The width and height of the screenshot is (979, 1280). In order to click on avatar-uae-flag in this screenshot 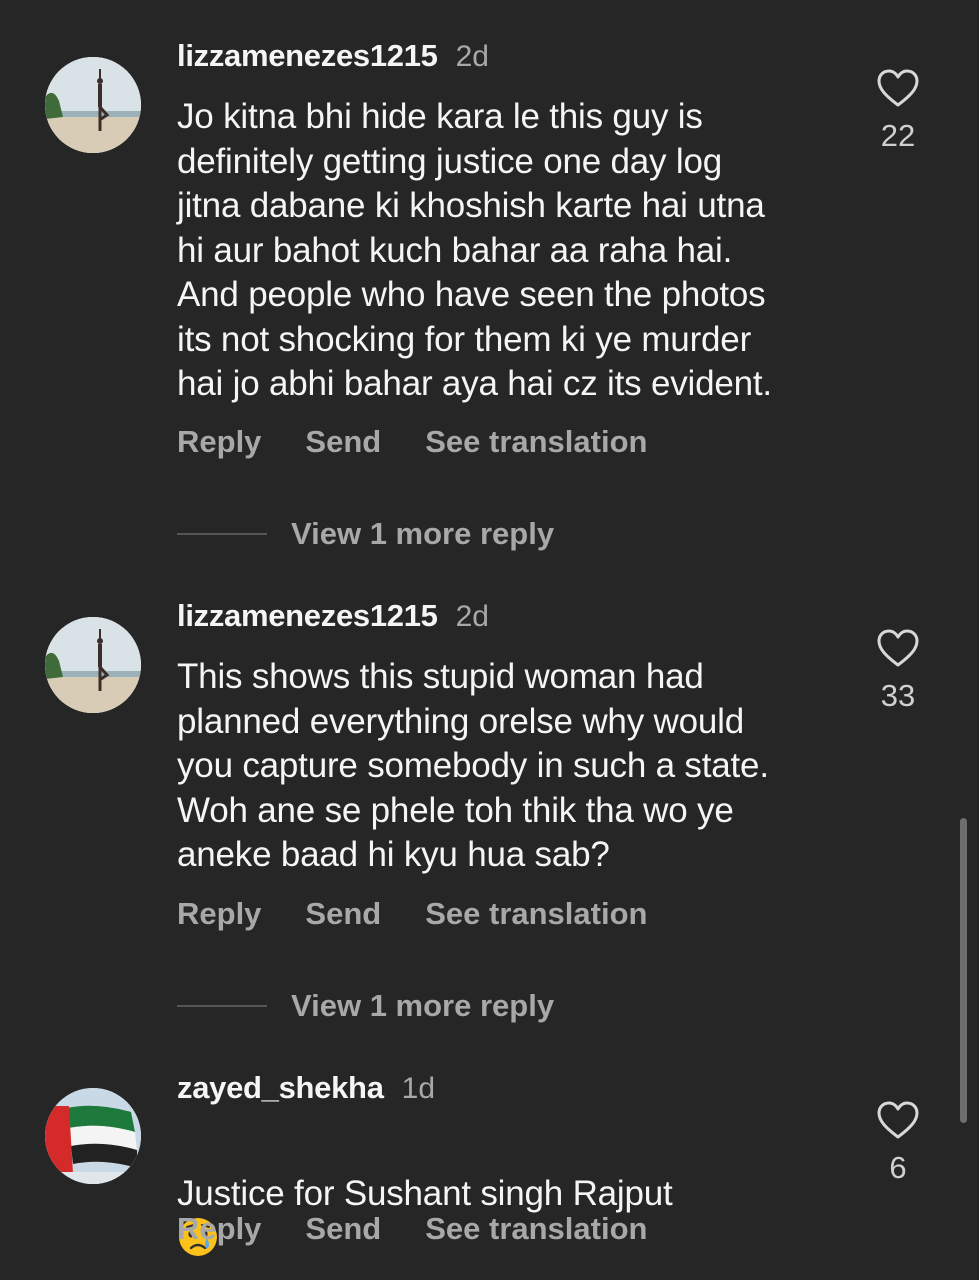, I will do `click(93, 1136)`.